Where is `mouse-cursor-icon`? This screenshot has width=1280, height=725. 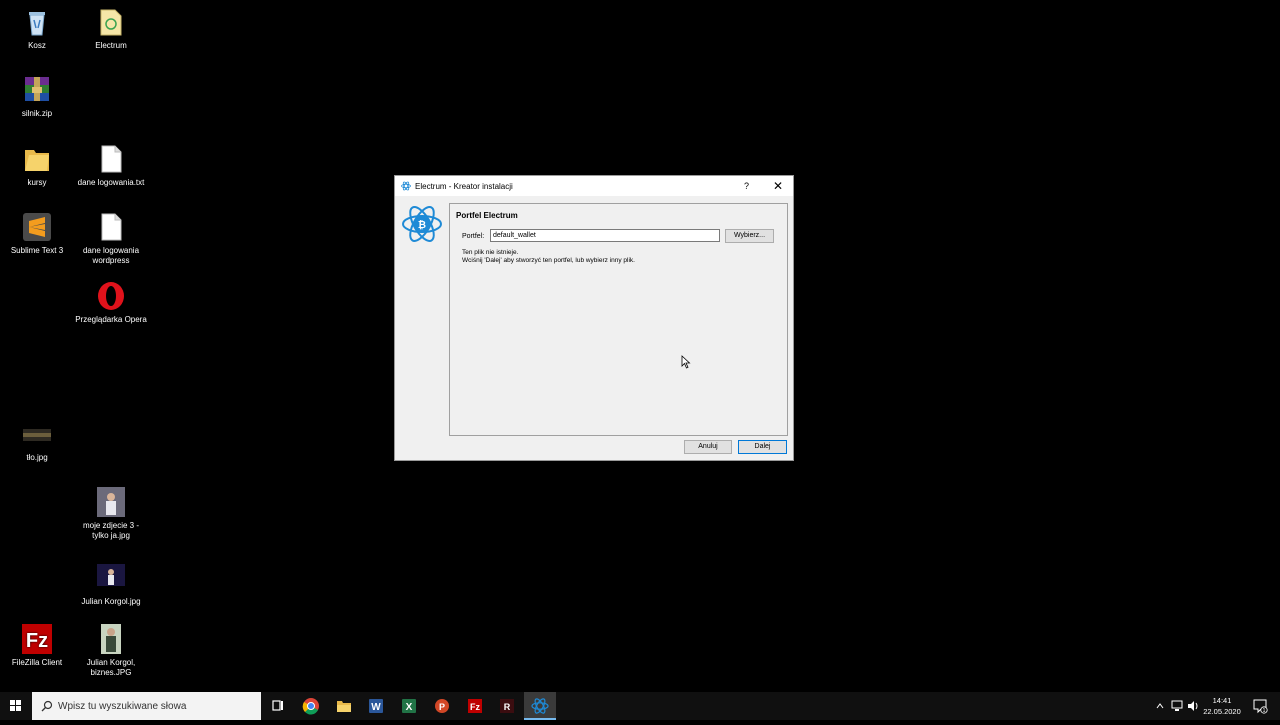
mouse-cursor-icon is located at coordinates (686, 362).